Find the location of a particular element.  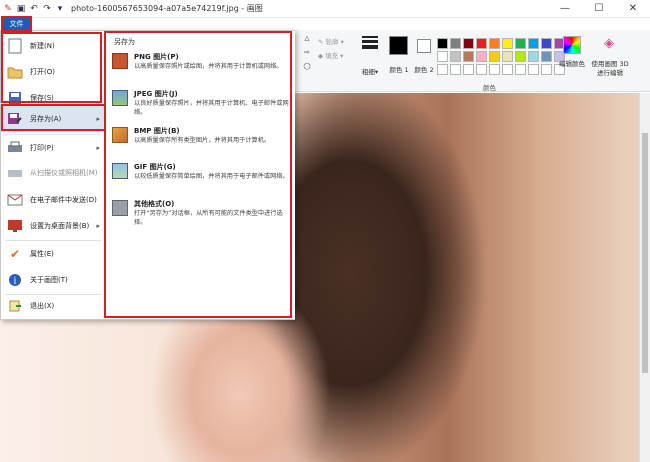

menu-item-save-as: 另存为(A) ▸ is located at coordinates (53, 119).